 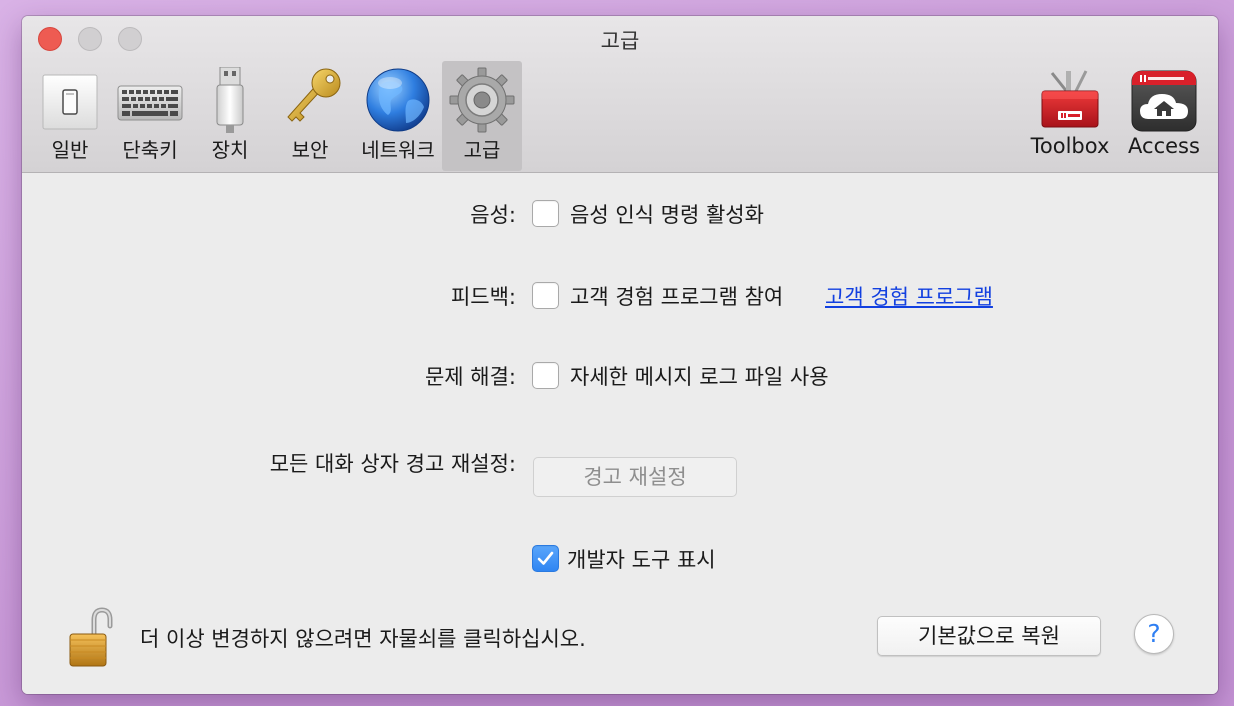 I want to click on voice-commands-option: 음성 인식 명령 활성화, so click(x=667, y=215).